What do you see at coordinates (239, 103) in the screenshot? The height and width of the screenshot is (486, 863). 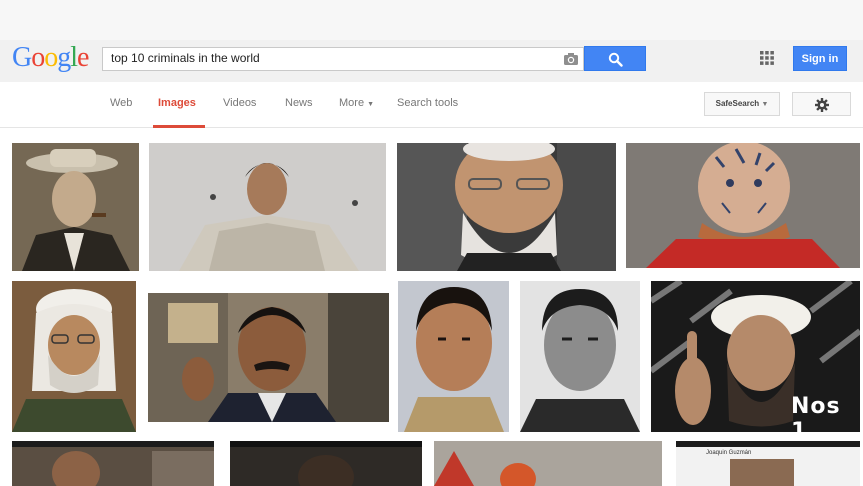 I see `tab-videos: Videos` at bounding box center [239, 103].